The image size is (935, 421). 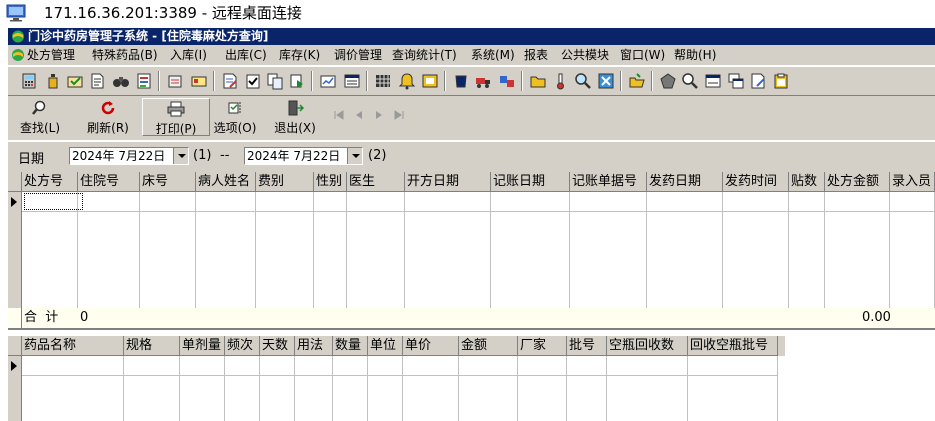 What do you see at coordinates (73, 346) in the screenshot?
I see `column-header: 药品名称` at bounding box center [73, 346].